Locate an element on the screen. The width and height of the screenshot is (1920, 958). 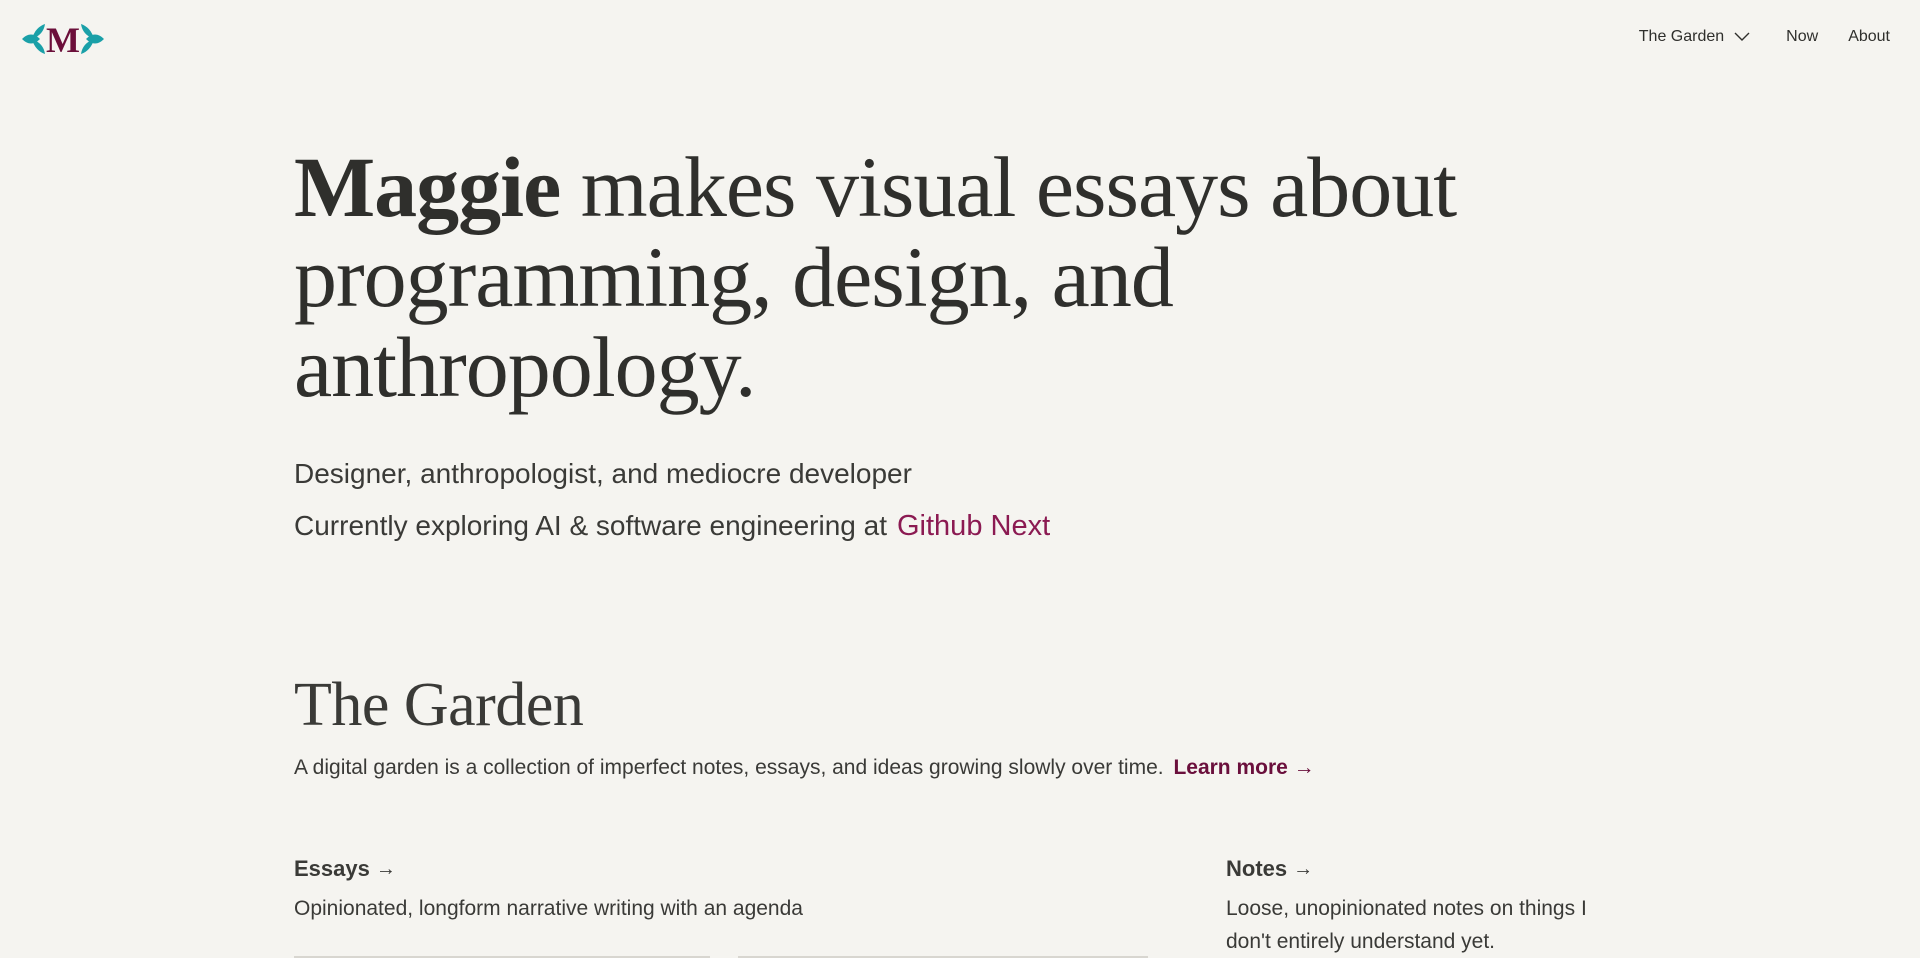
nav-now-label: Now is located at coordinates (1802, 36).